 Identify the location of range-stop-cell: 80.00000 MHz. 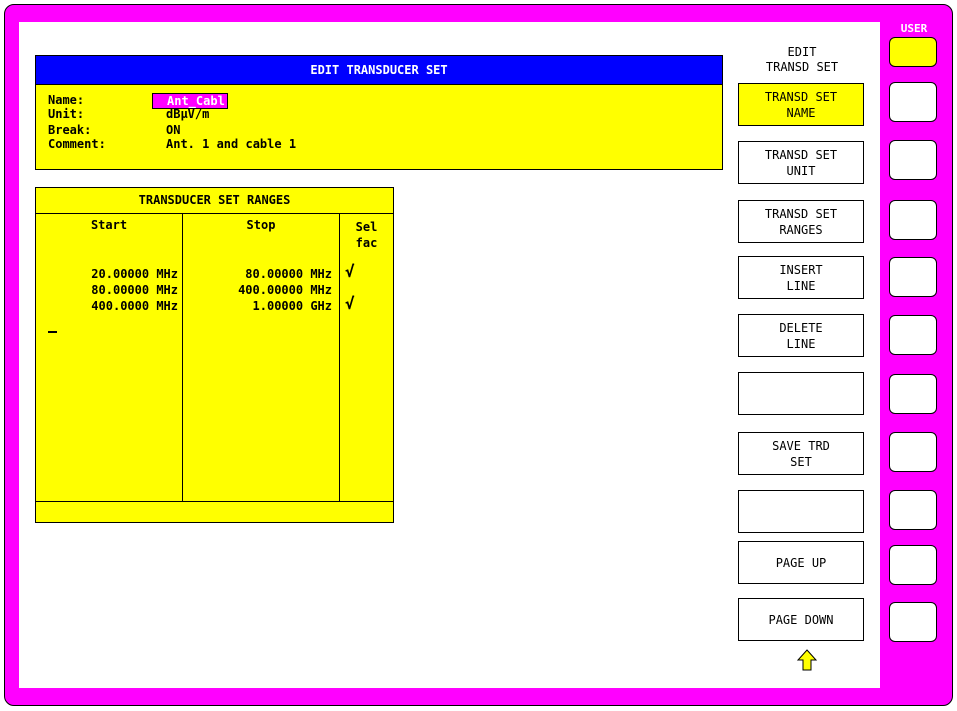
(259, 274).